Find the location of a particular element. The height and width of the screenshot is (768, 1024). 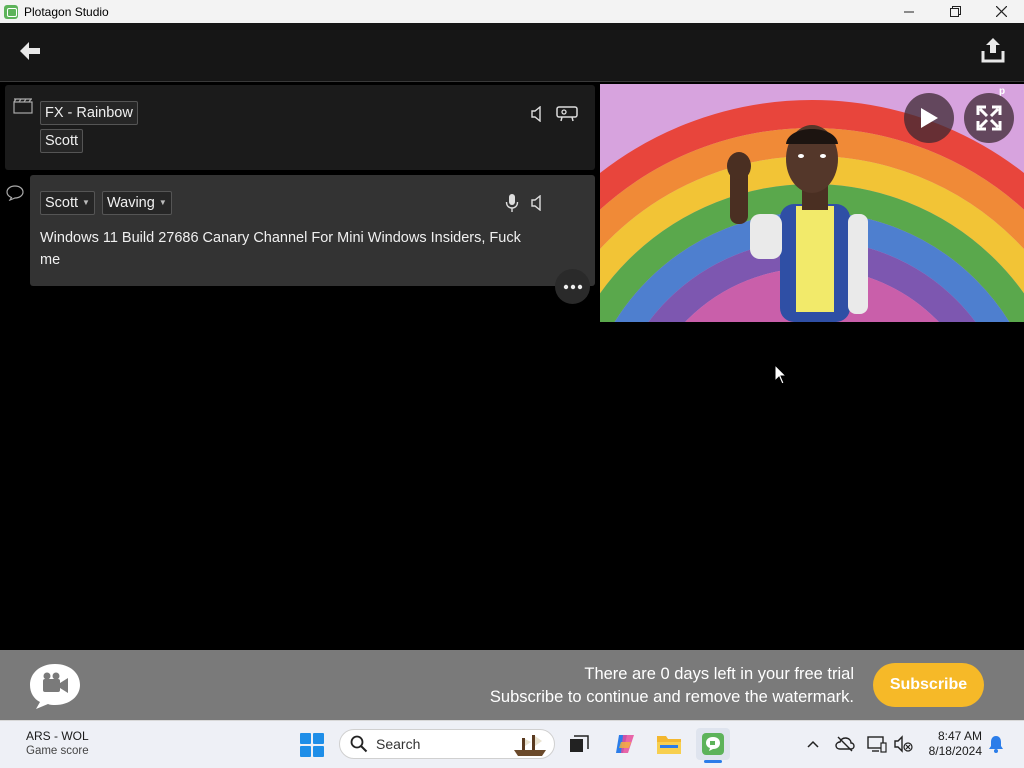

taskbar-plotagon is located at coordinates (713, 744).